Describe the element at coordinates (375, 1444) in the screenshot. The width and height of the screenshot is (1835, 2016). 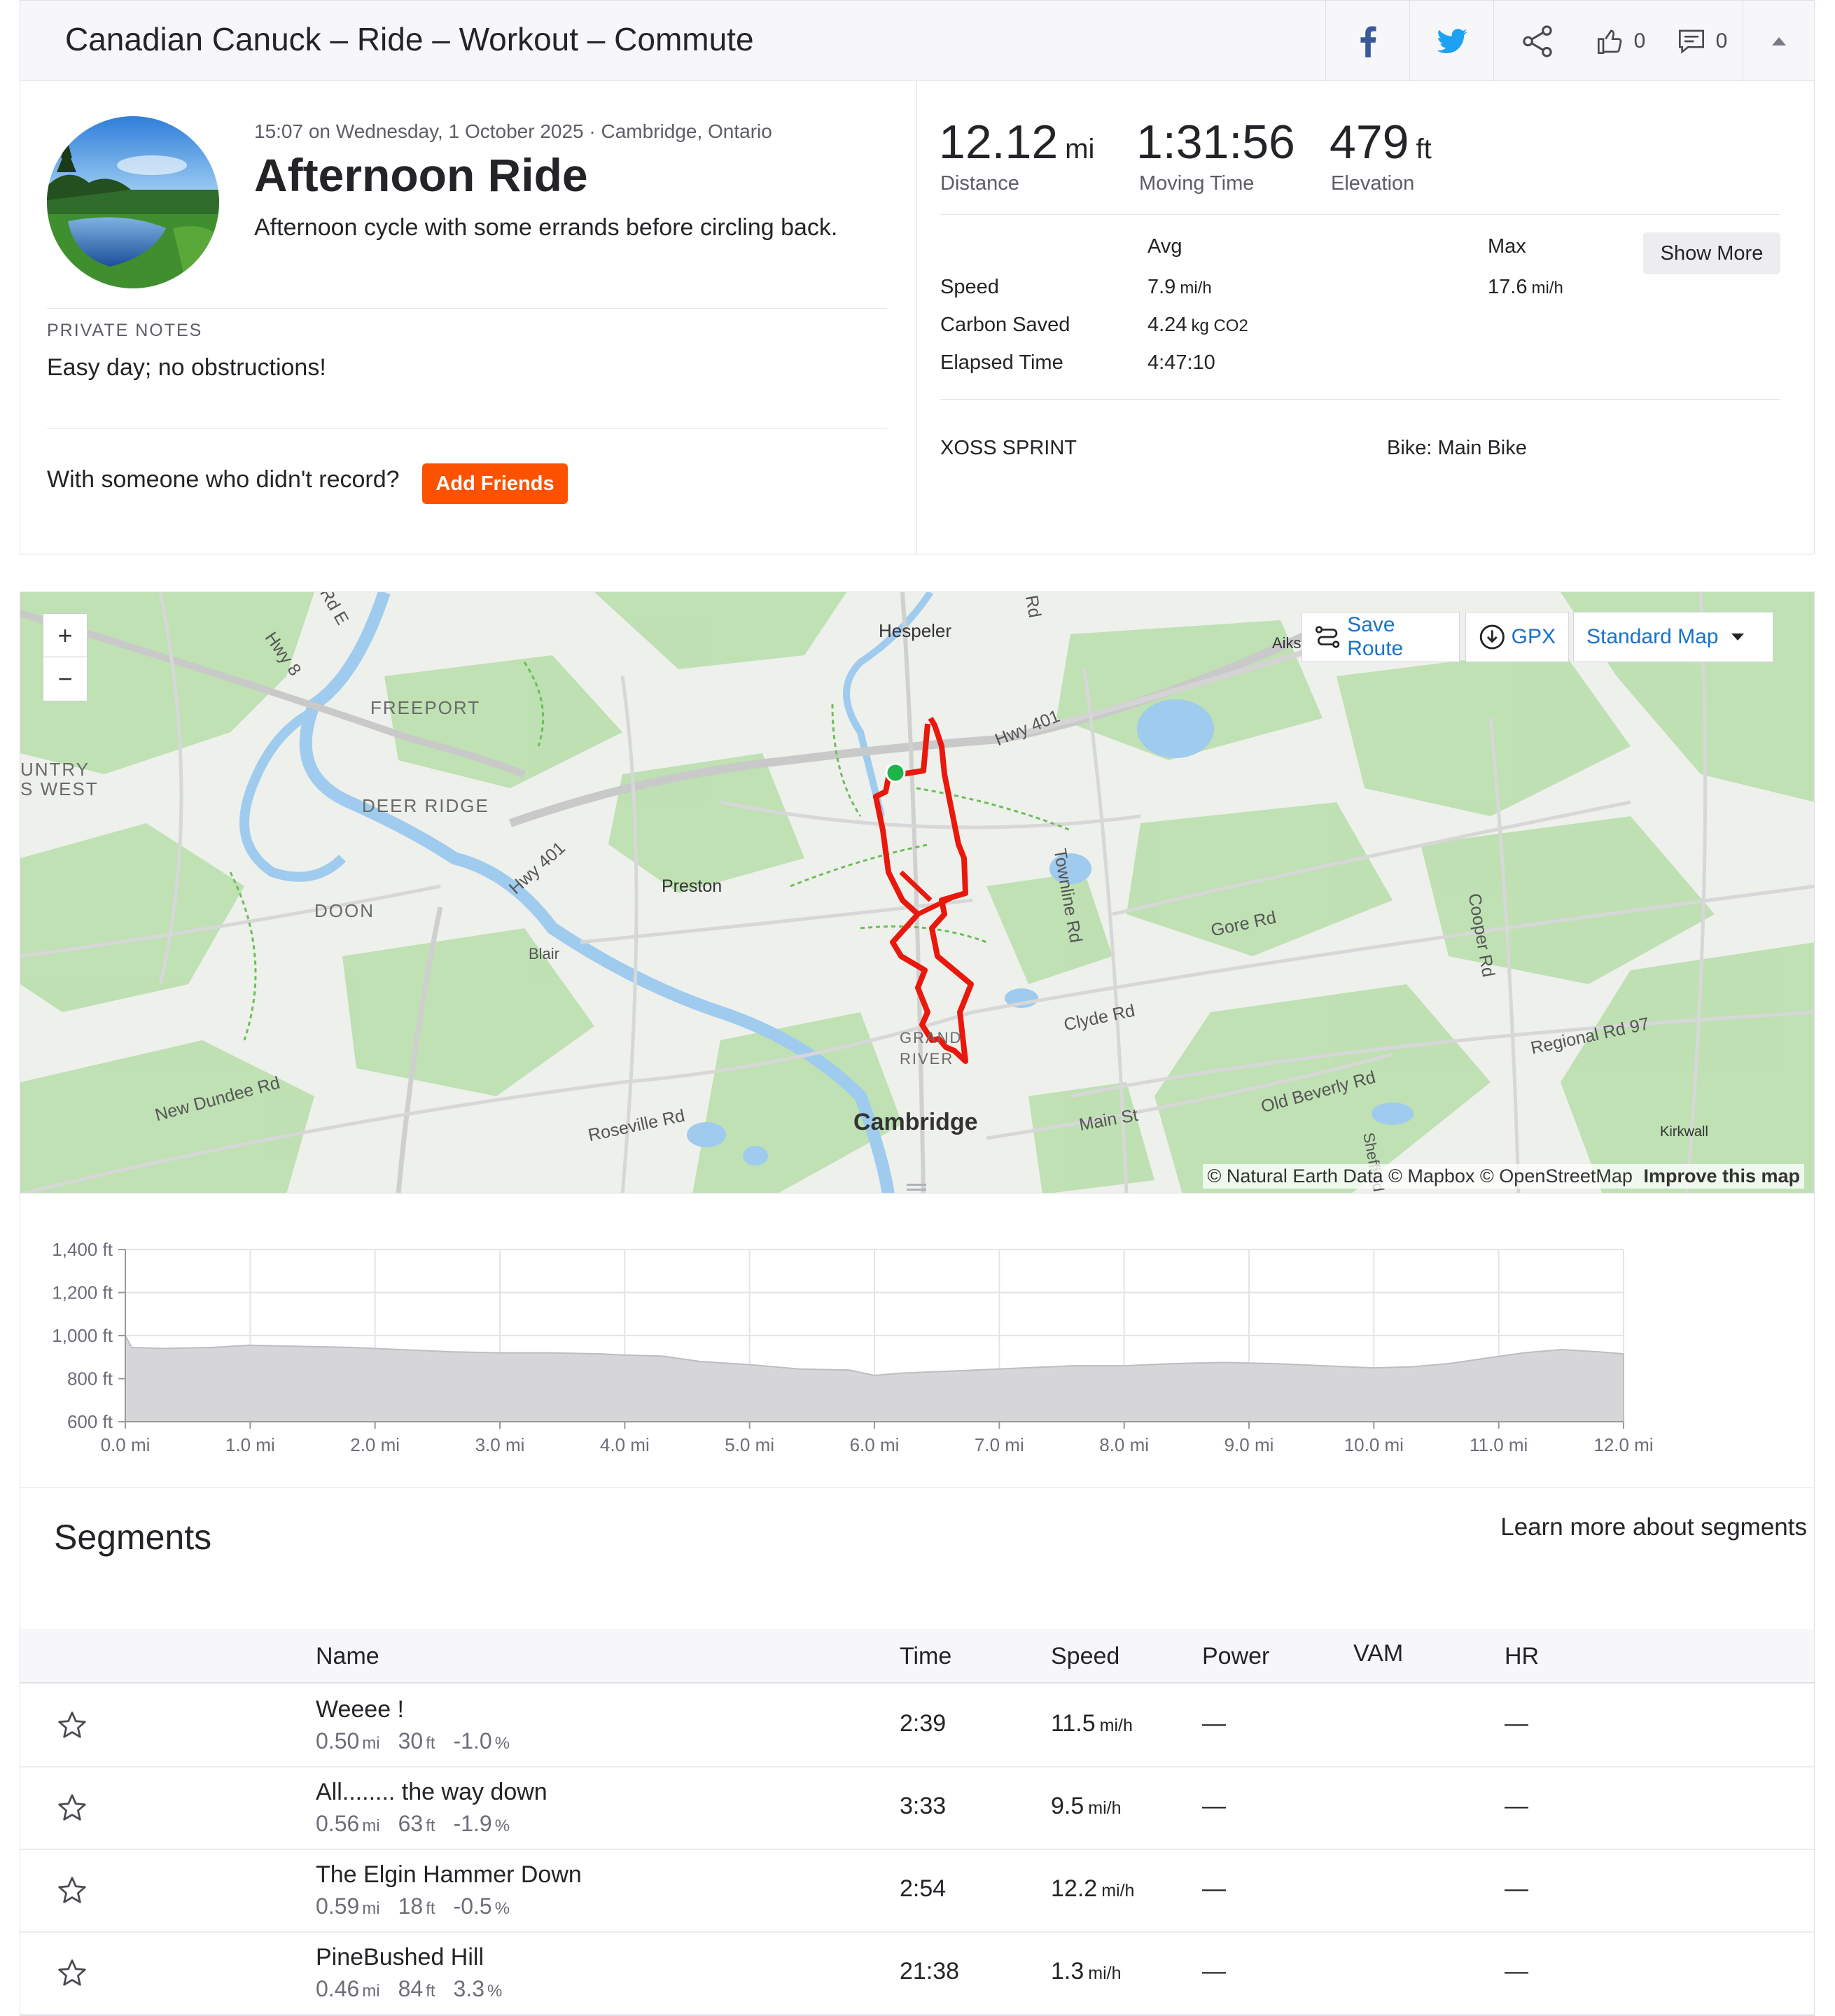
I see `x-tick-label: 2.0 mi` at that location.